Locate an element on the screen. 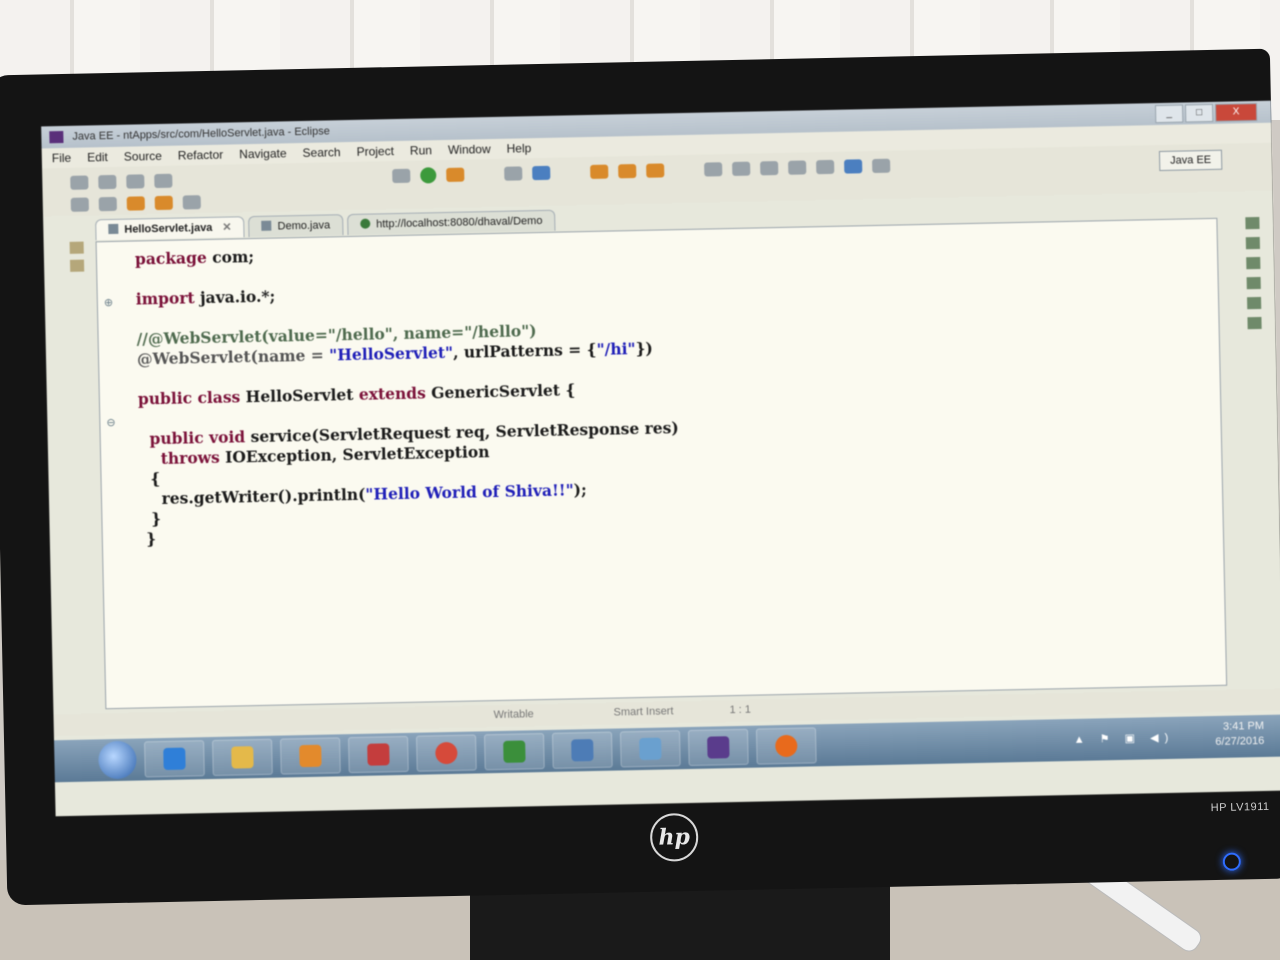  print-icon is located at coordinates (163, 181).